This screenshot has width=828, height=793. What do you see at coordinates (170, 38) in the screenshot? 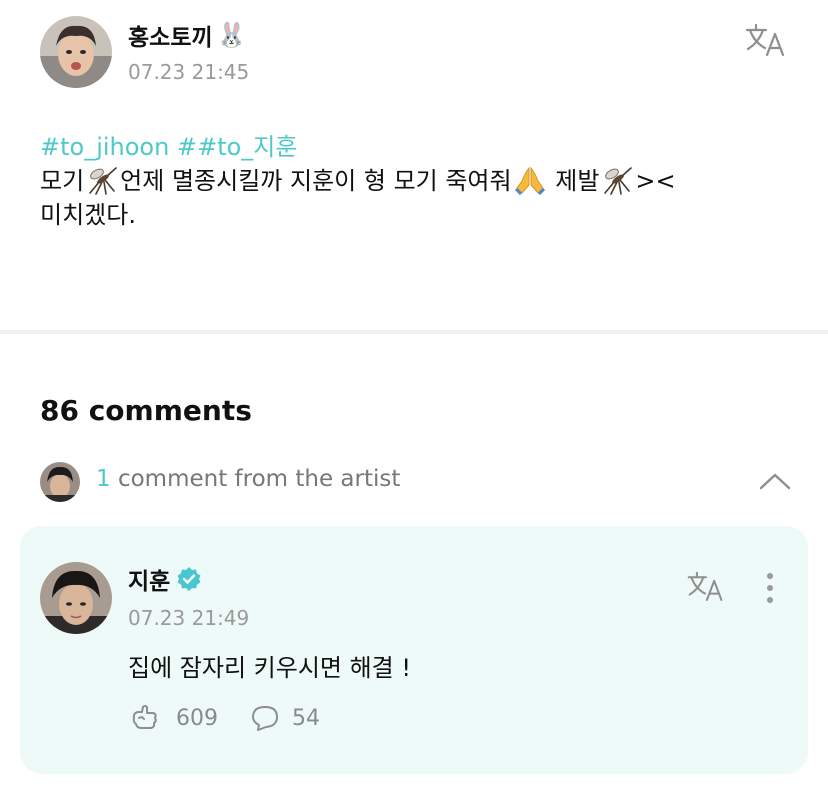
I see `post-author-name-text: 홍소토끼` at bounding box center [170, 38].